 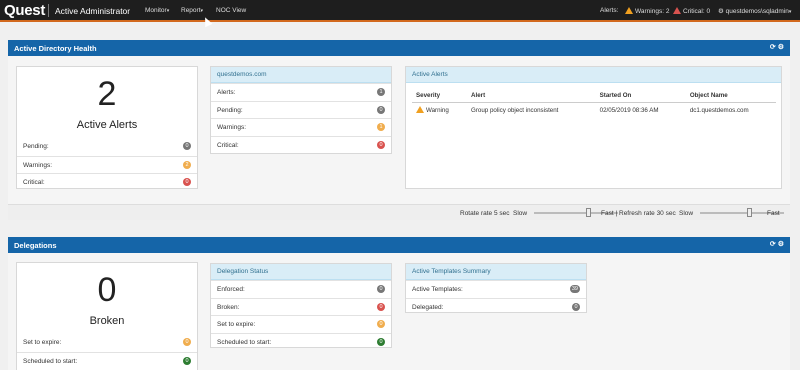 What do you see at coordinates (301, 272) in the screenshot?
I see `delegation-status-title: Delegation Status` at bounding box center [301, 272].